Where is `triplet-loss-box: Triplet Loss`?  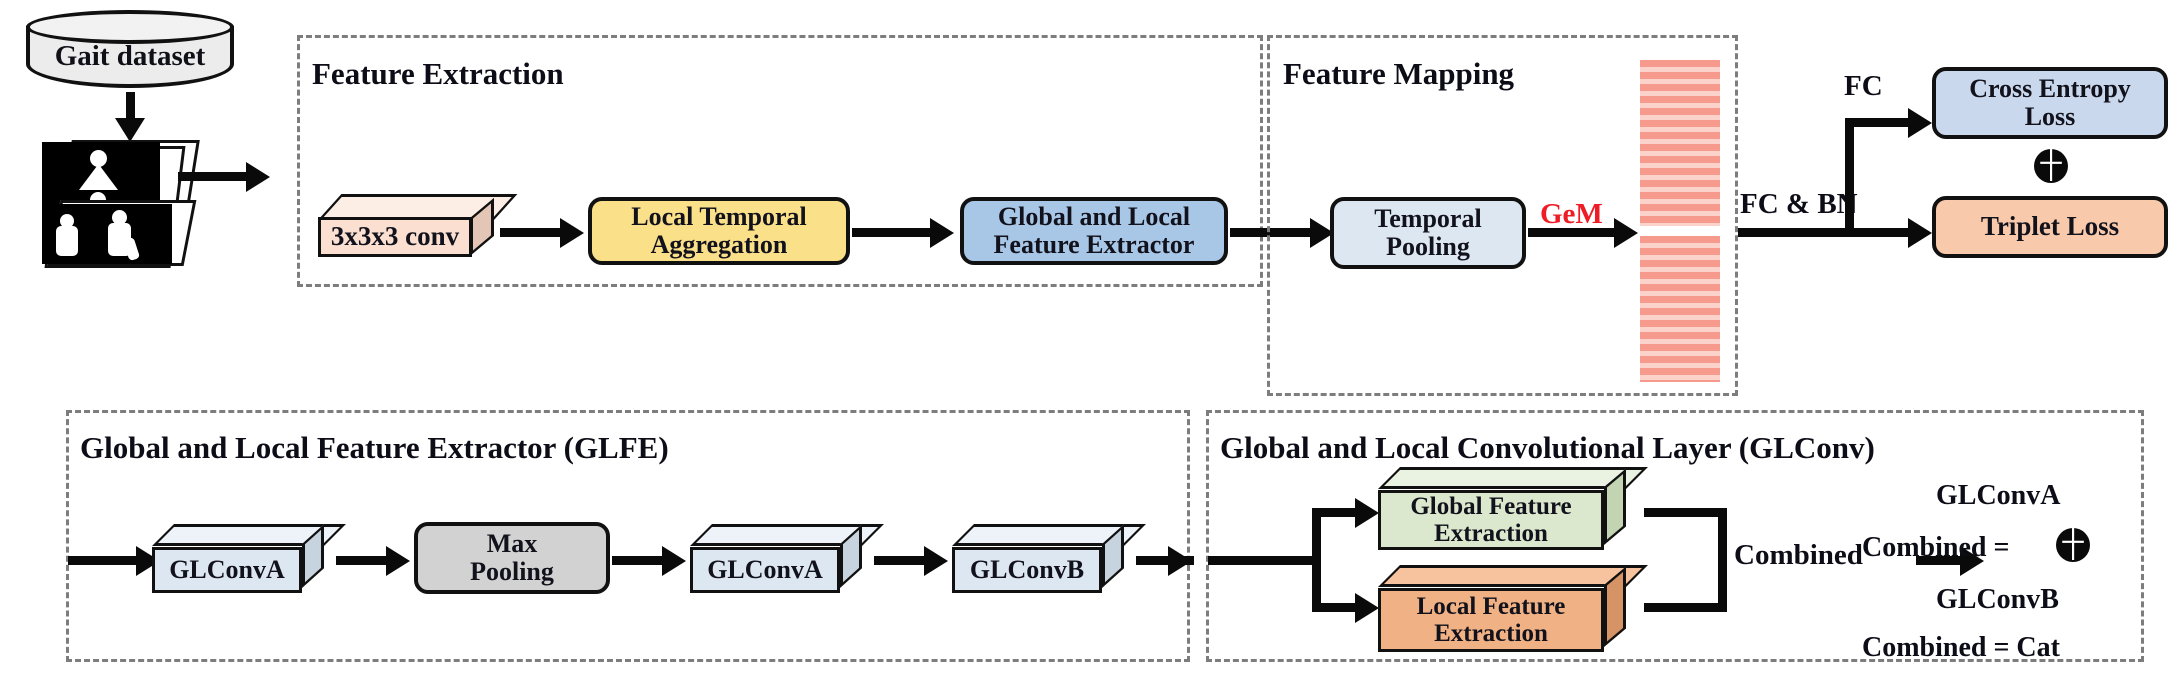 triplet-loss-box: Triplet Loss is located at coordinates (2050, 227).